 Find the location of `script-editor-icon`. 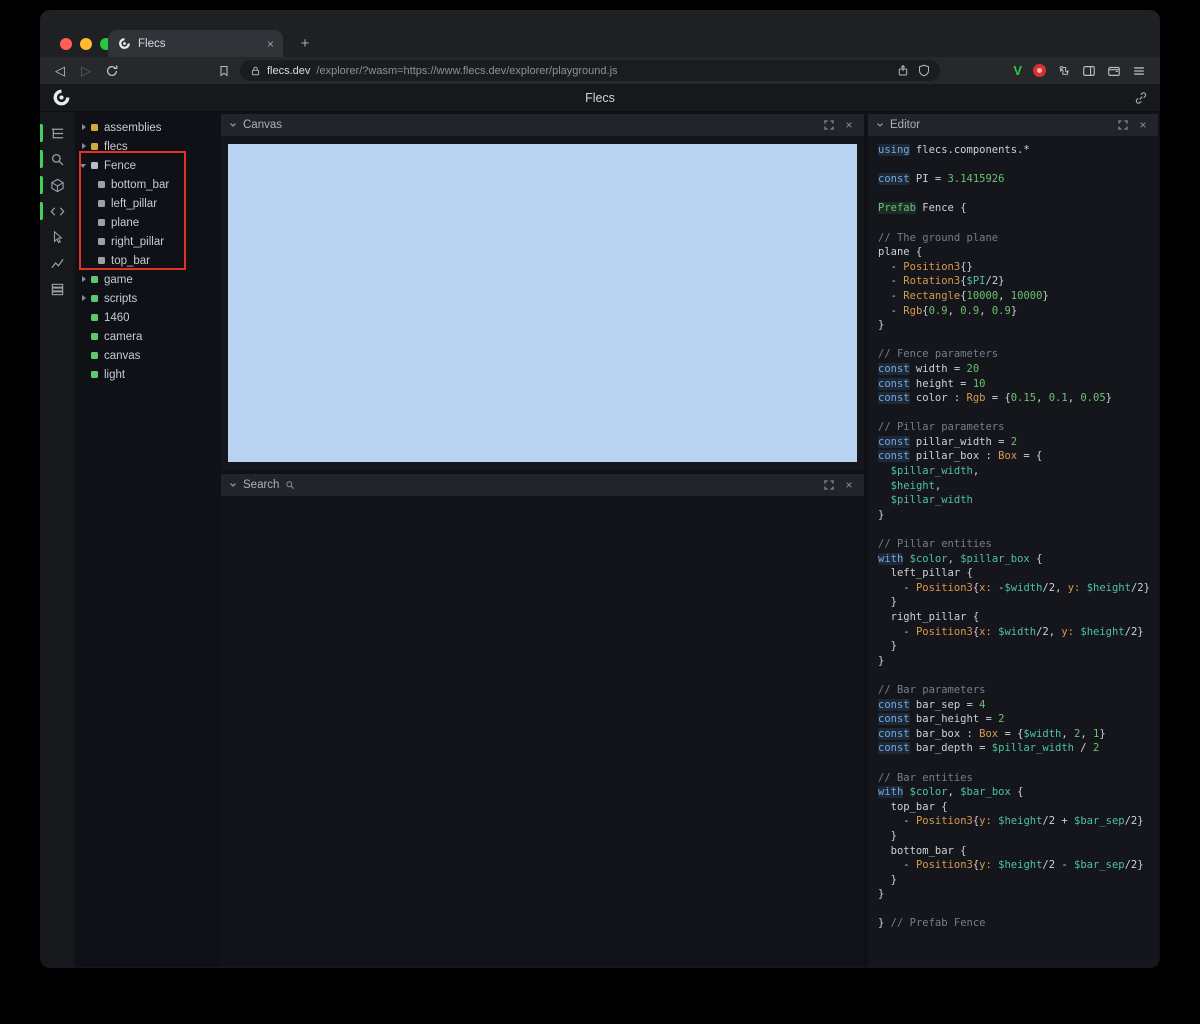

script-editor-icon is located at coordinates (57, 211).